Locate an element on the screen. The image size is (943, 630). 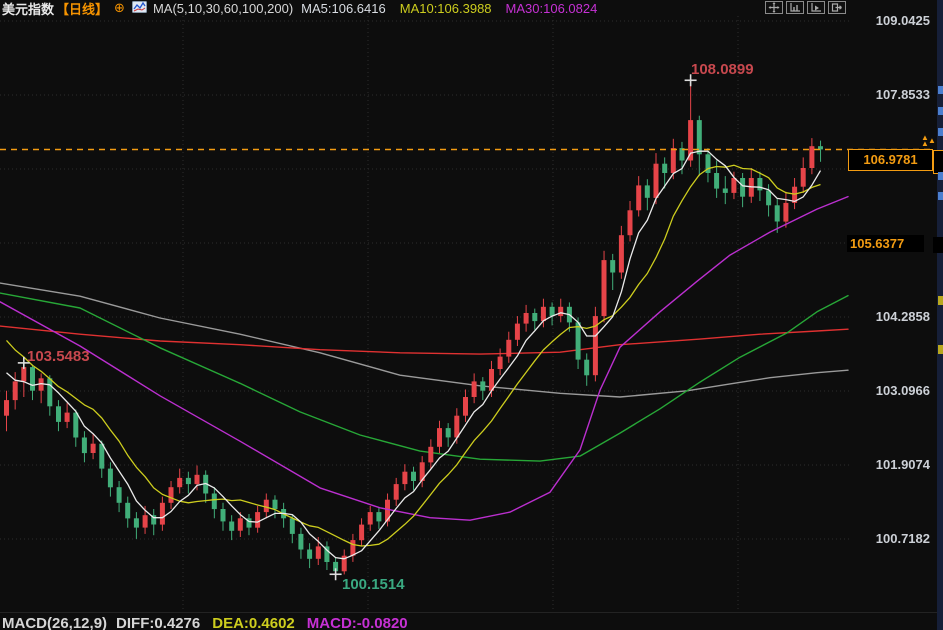
current-price-badge: 106.9781 is located at coordinates (890, 160).